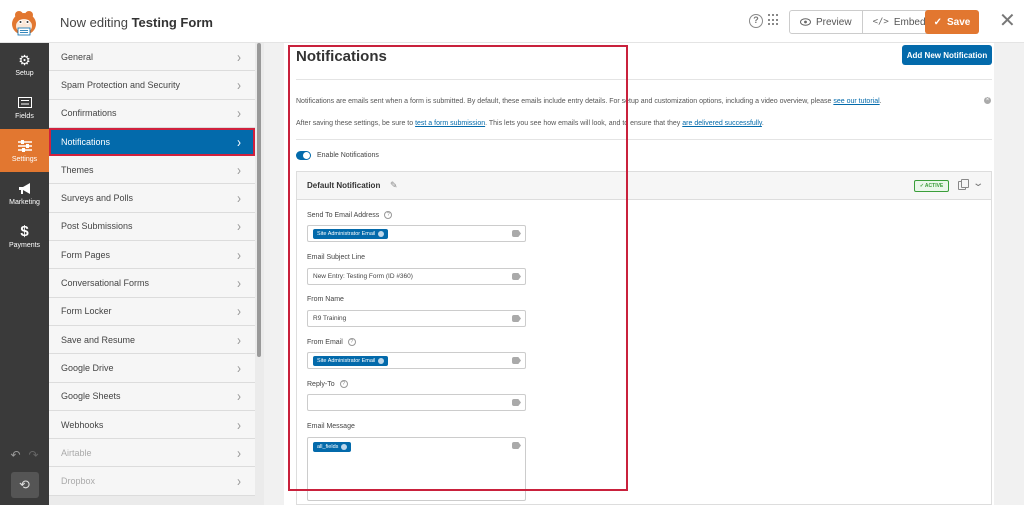 Image resolution: width=1024 pixels, height=505 pixels. What do you see at coordinates (826, 22) in the screenshot?
I see `preview-button: Preview` at bounding box center [826, 22].